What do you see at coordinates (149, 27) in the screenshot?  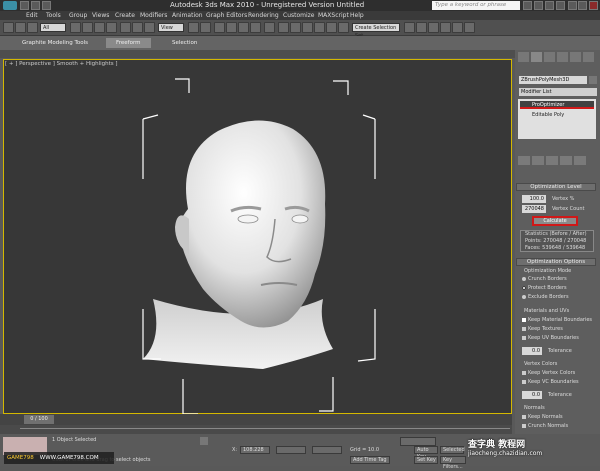 I see `scale-icon` at bounding box center [149, 27].